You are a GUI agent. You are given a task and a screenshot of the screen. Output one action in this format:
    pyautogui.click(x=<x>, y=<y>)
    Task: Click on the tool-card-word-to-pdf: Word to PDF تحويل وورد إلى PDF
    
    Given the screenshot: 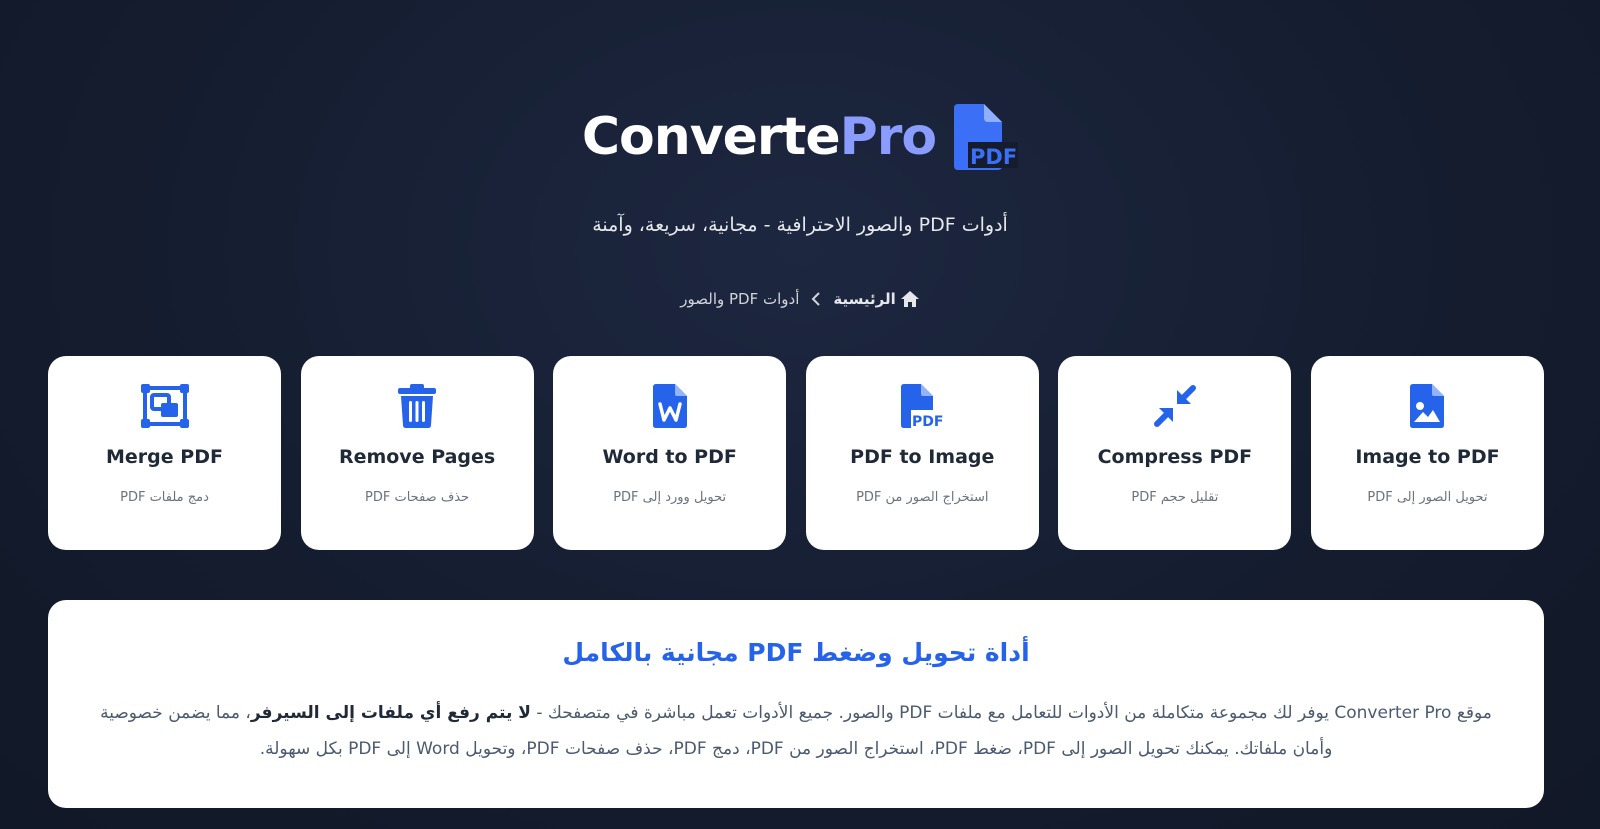 What is the action you would take?
    pyautogui.click(x=670, y=453)
    